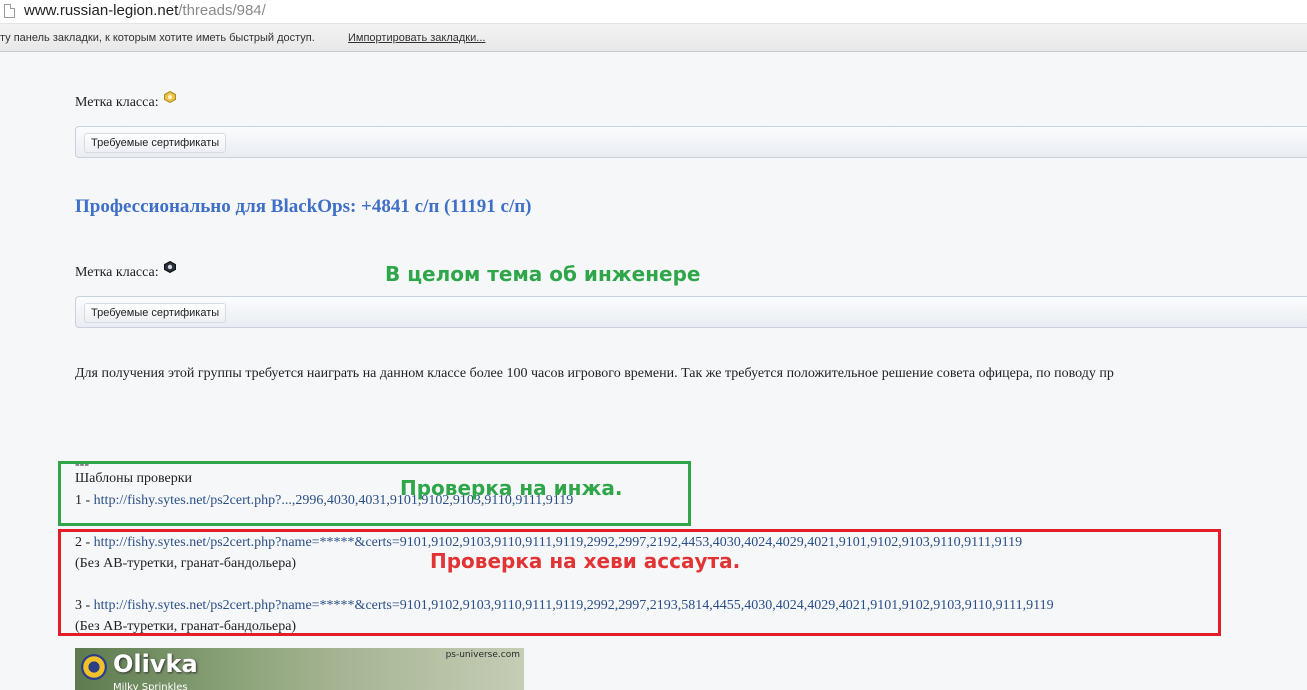  I want to click on page-icon, so click(9, 11).